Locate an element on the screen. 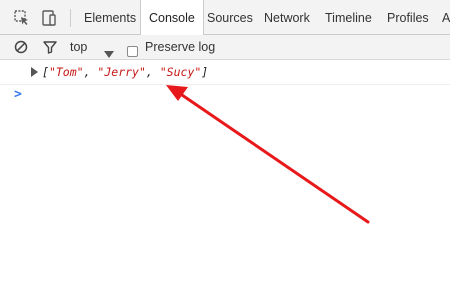  console-toolbar: top Preserve log is located at coordinates (225, 47).